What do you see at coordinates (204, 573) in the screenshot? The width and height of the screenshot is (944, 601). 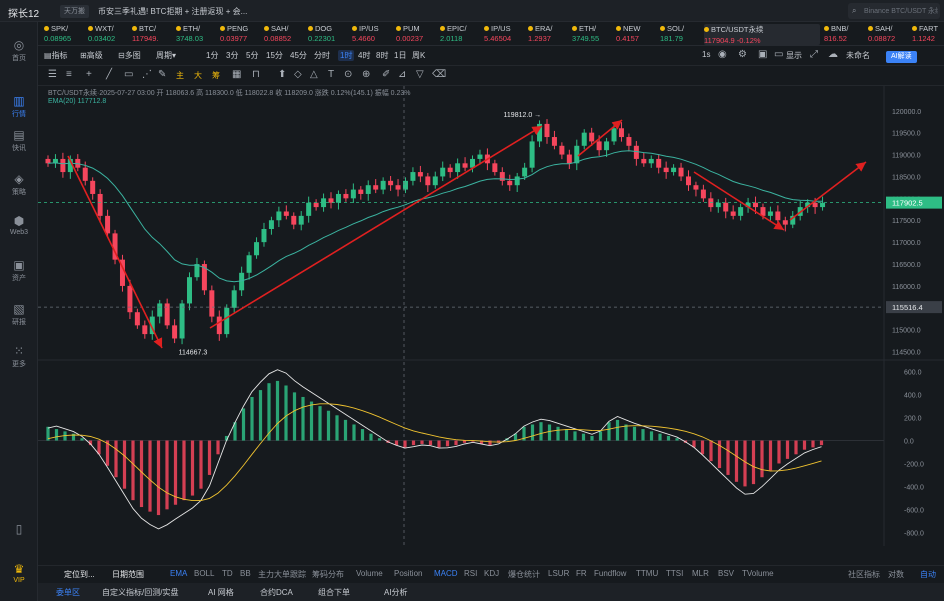 I see `indicator-tab-1: BOLL` at bounding box center [204, 573].